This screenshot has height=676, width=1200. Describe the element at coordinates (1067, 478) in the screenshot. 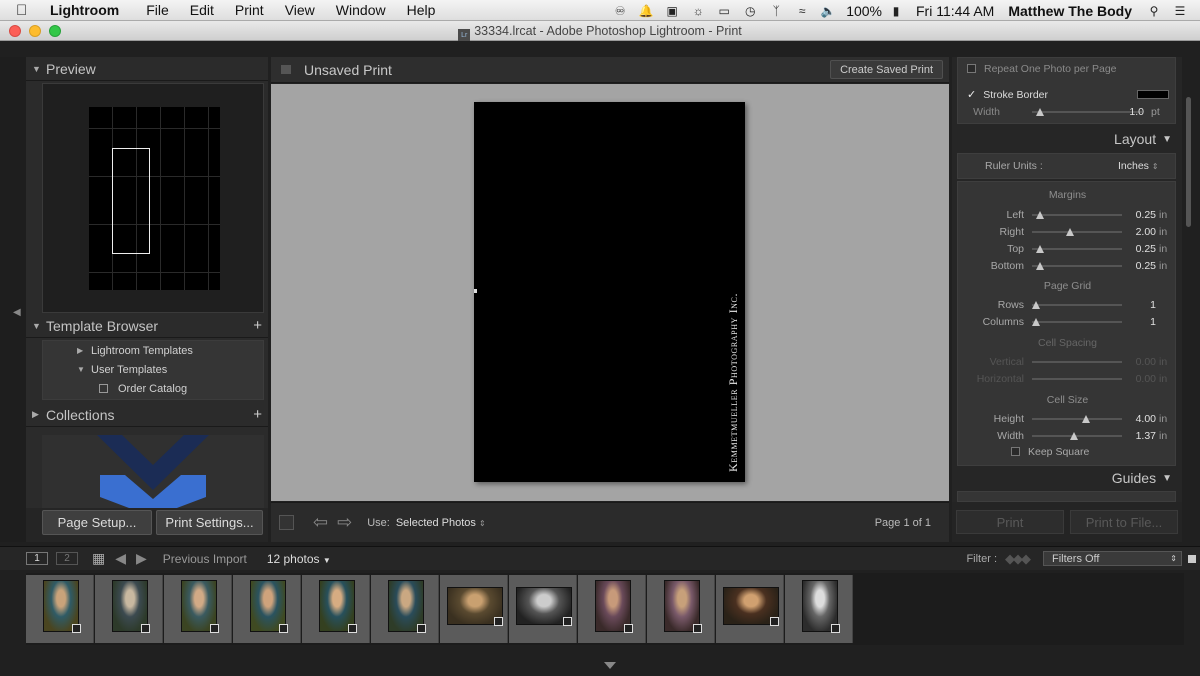

I see `guides-header: Guides ▼` at that location.